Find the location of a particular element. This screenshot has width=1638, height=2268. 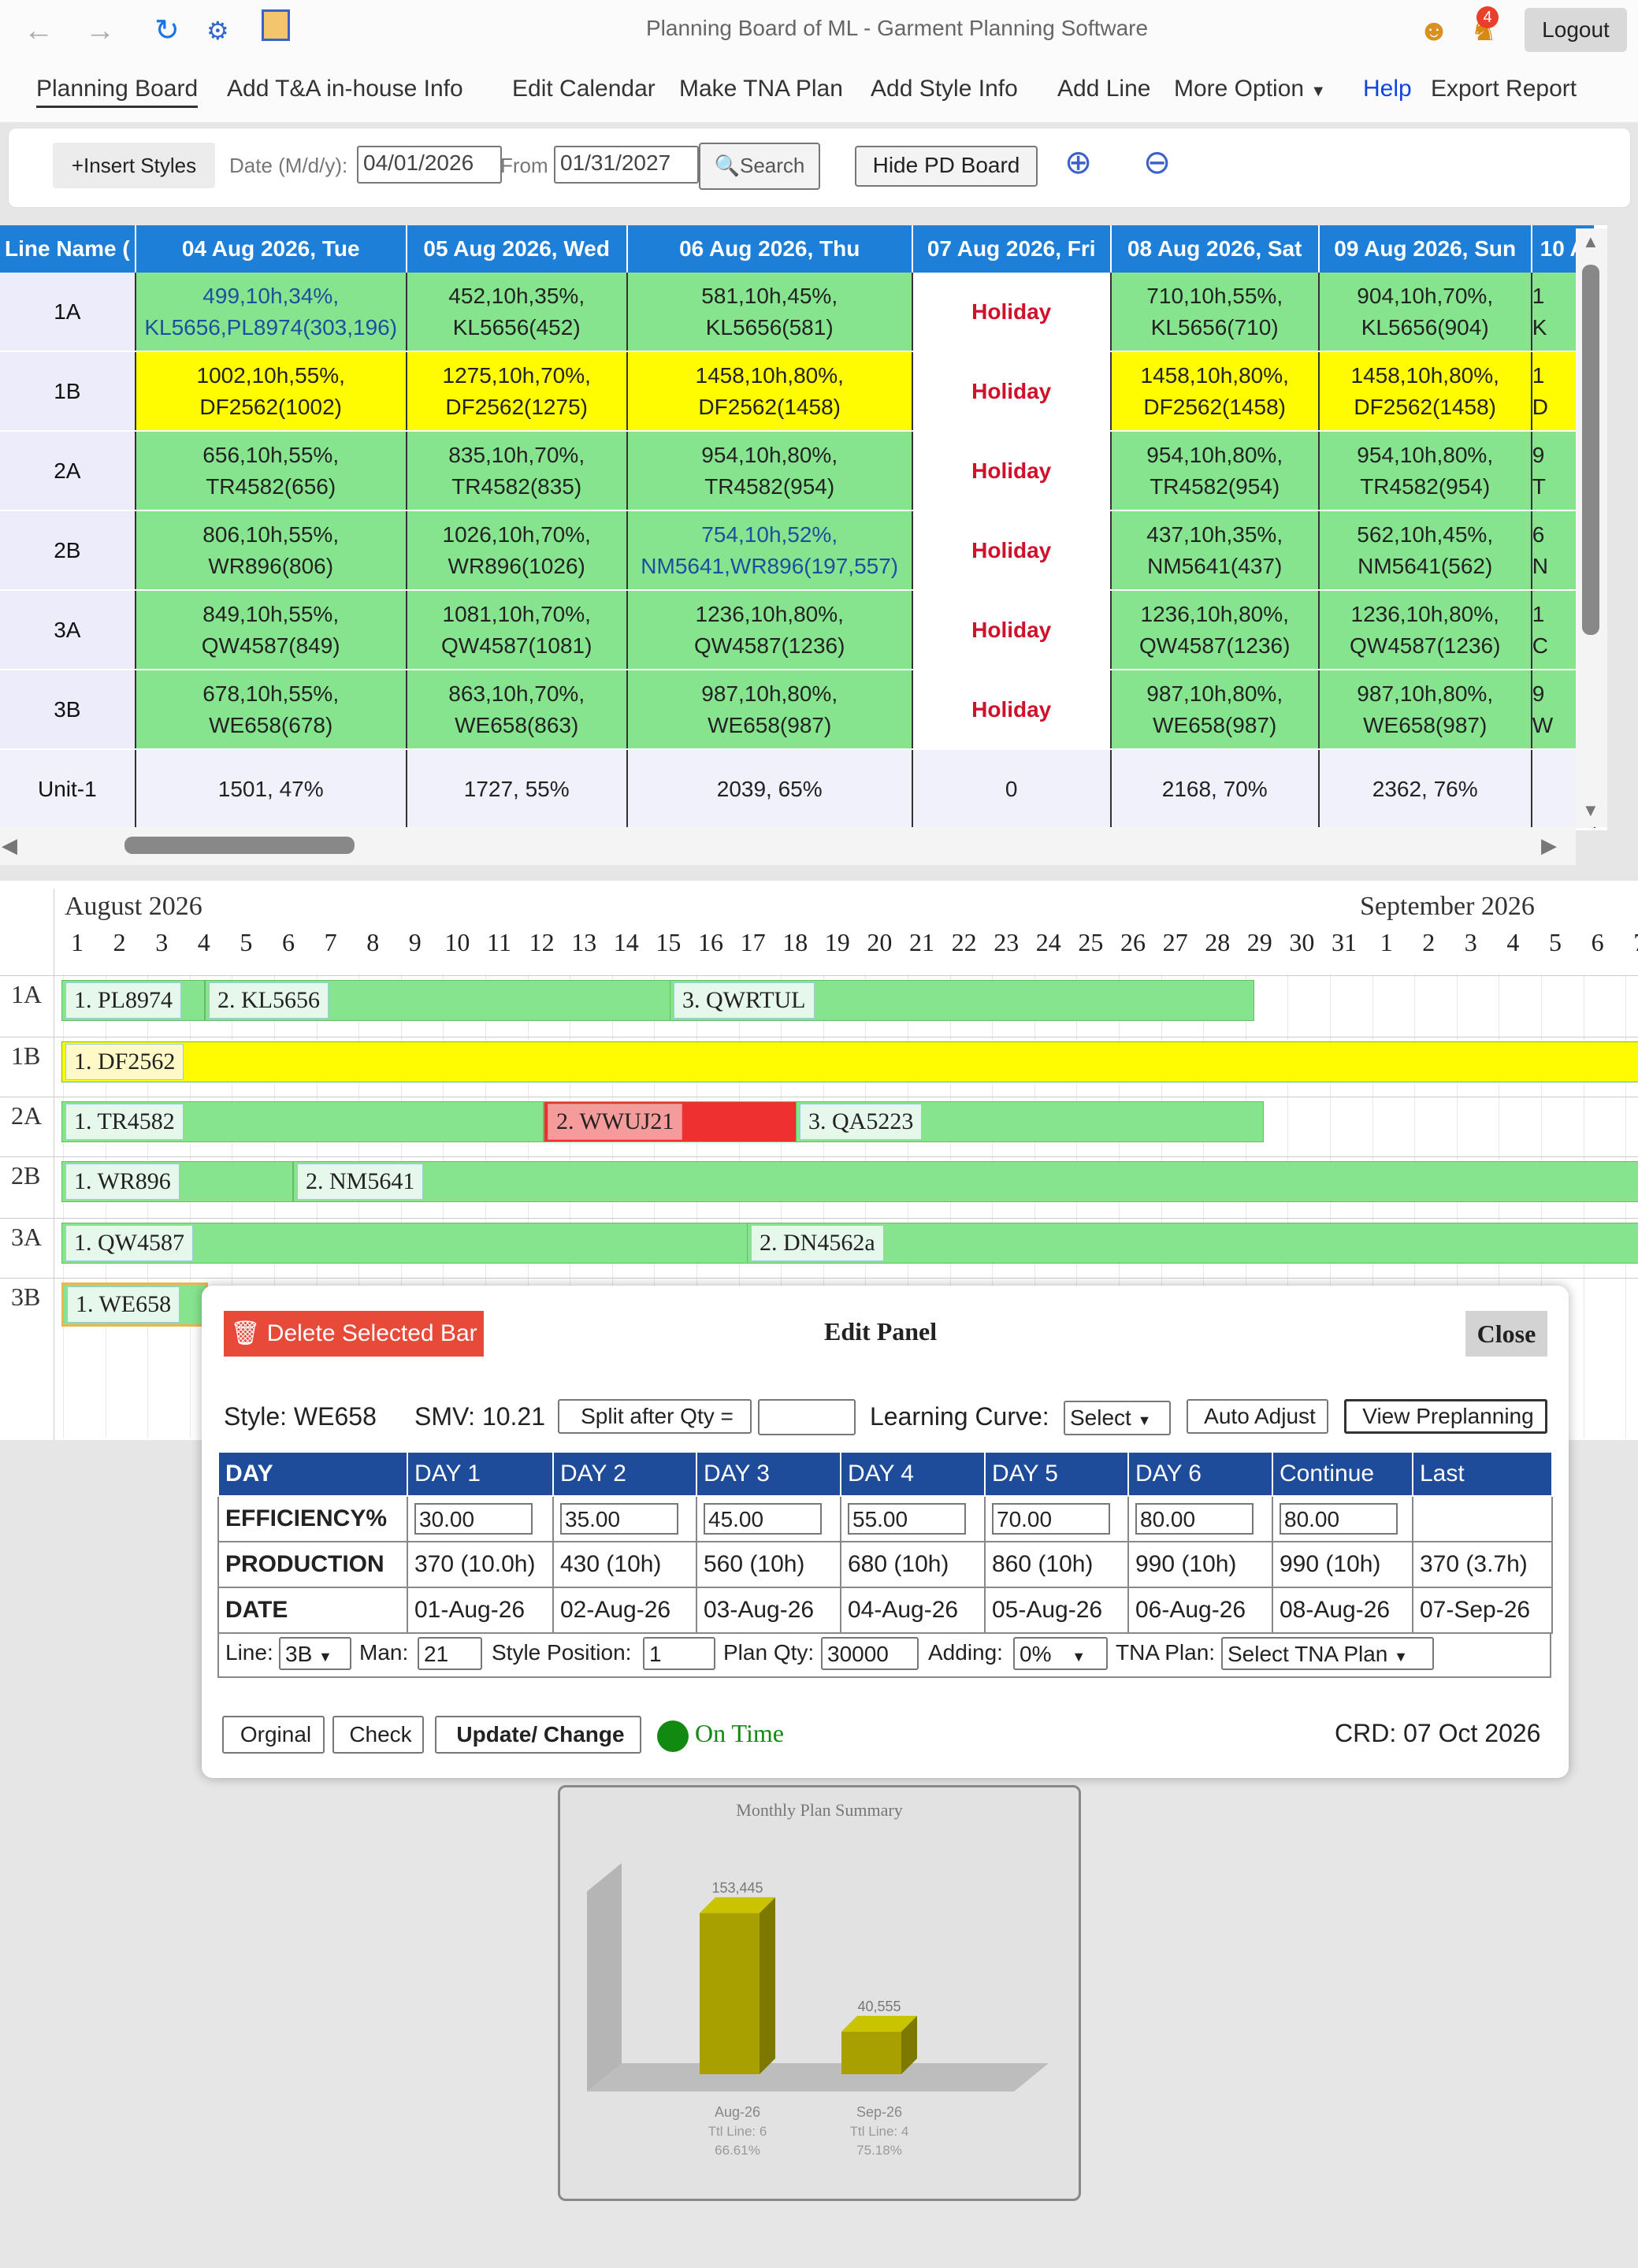

auto-adjust-button: Auto Adjust is located at coordinates (1257, 1416).